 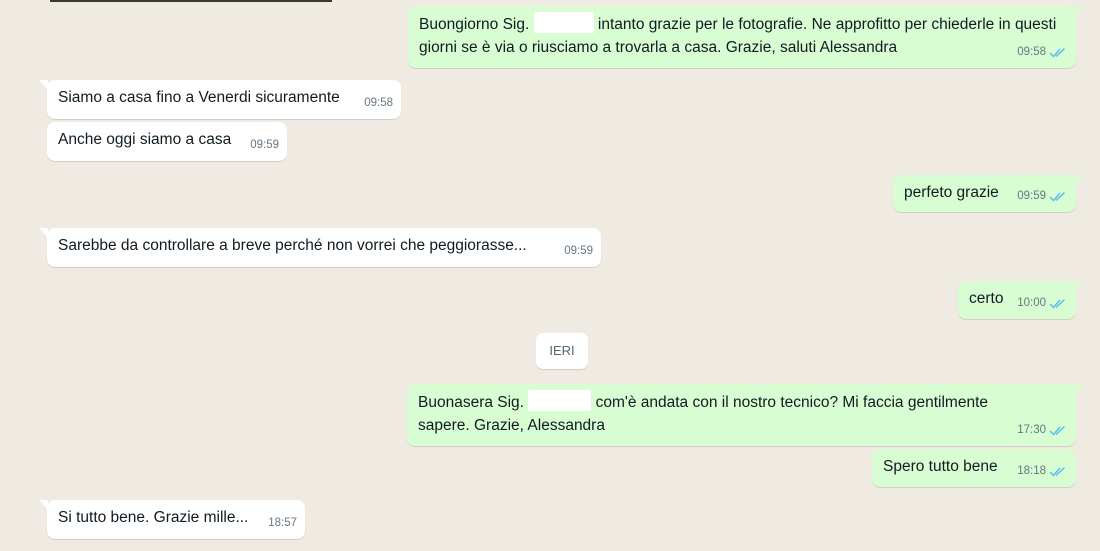 What do you see at coordinates (562, 351) in the screenshot?
I see `date-divider: IERI` at bounding box center [562, 351].